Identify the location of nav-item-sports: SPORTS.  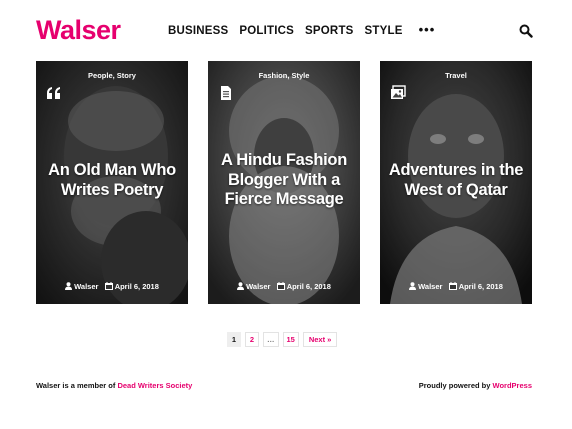
(329, 31).